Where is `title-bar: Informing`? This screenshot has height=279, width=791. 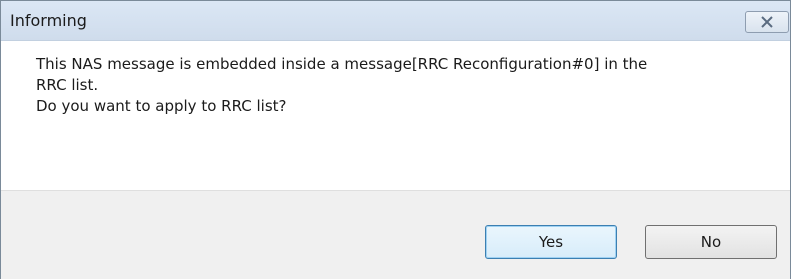 title-bar: Informing is located at coordinates (395, 21).